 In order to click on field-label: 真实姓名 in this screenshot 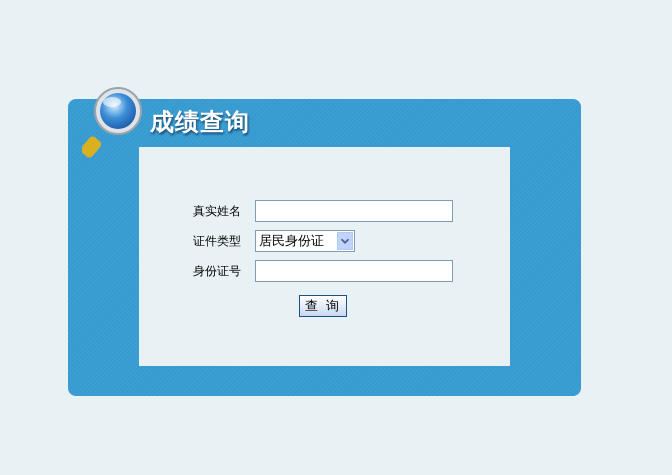, I will do `click(217, 211)`.